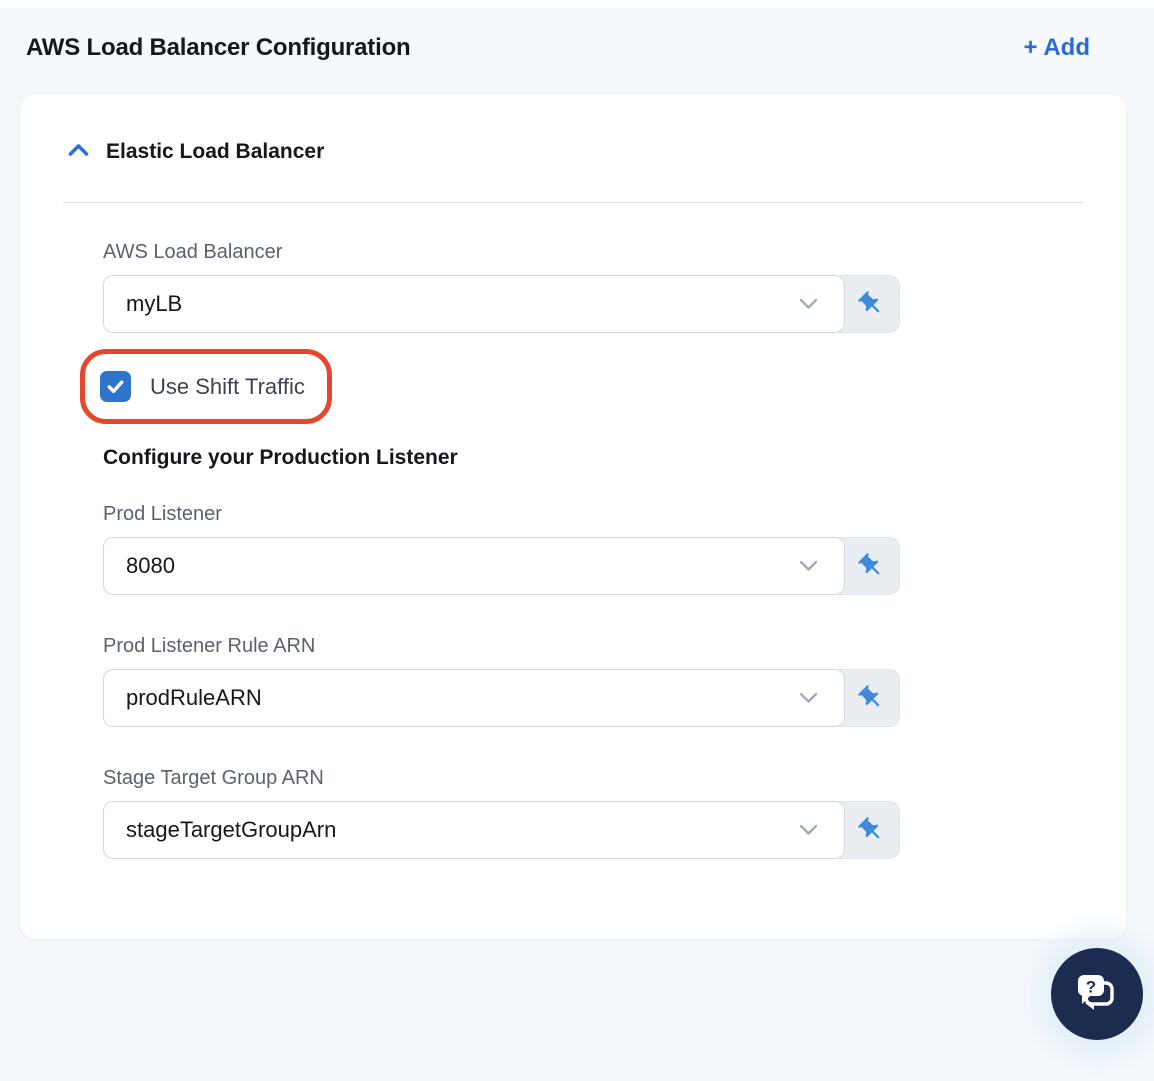  I want to click on field-label: Prod Listener, so click(162, 514).